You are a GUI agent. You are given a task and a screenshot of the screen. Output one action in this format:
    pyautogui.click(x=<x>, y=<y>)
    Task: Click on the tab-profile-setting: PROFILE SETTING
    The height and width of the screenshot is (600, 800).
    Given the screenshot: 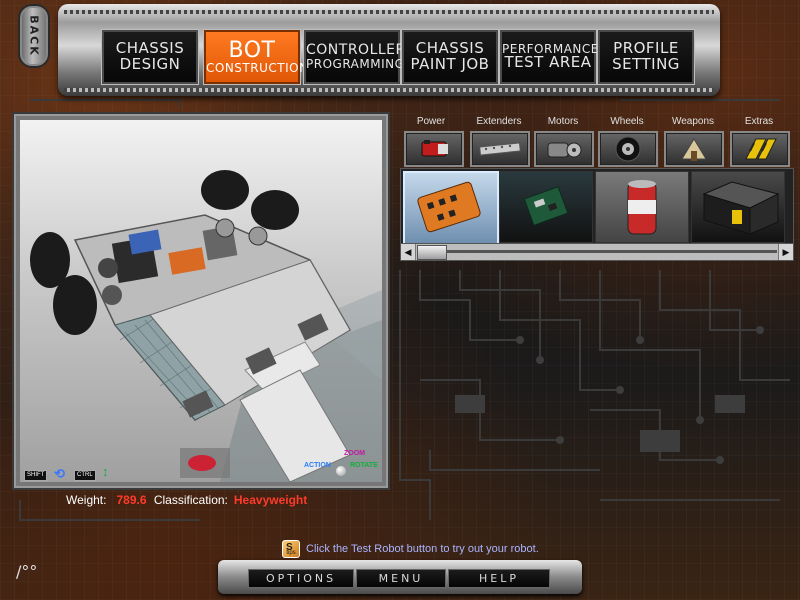 What is the action you would take?
    pyautogui.click(x=646, y=57)
    